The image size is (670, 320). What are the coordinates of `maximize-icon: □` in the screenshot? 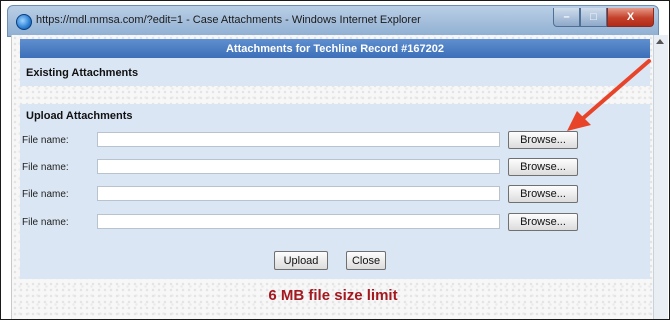 It's located at (593, 17).